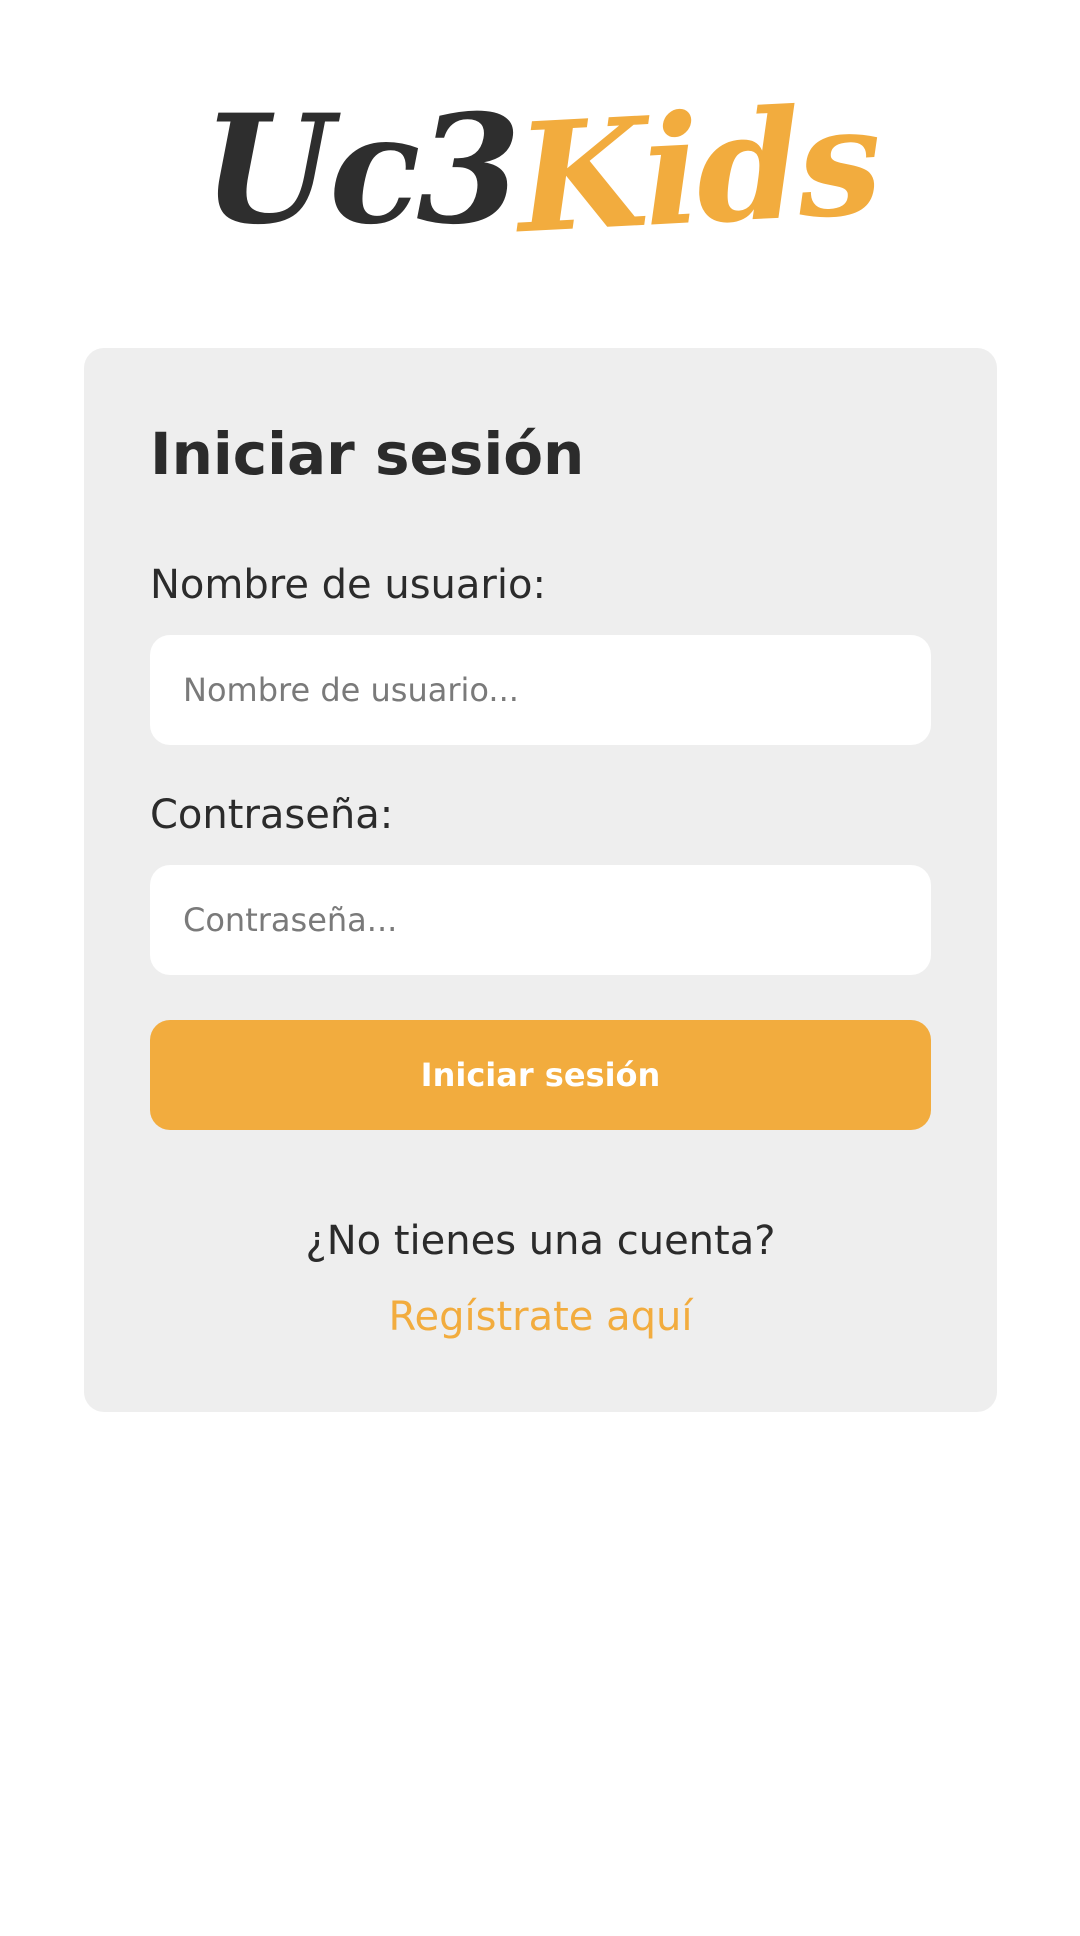  What do you see at coordinates (348, 585) in the screenshot?
I see `username-label: Nombre de usuario:` at bounding box center [348, 585].